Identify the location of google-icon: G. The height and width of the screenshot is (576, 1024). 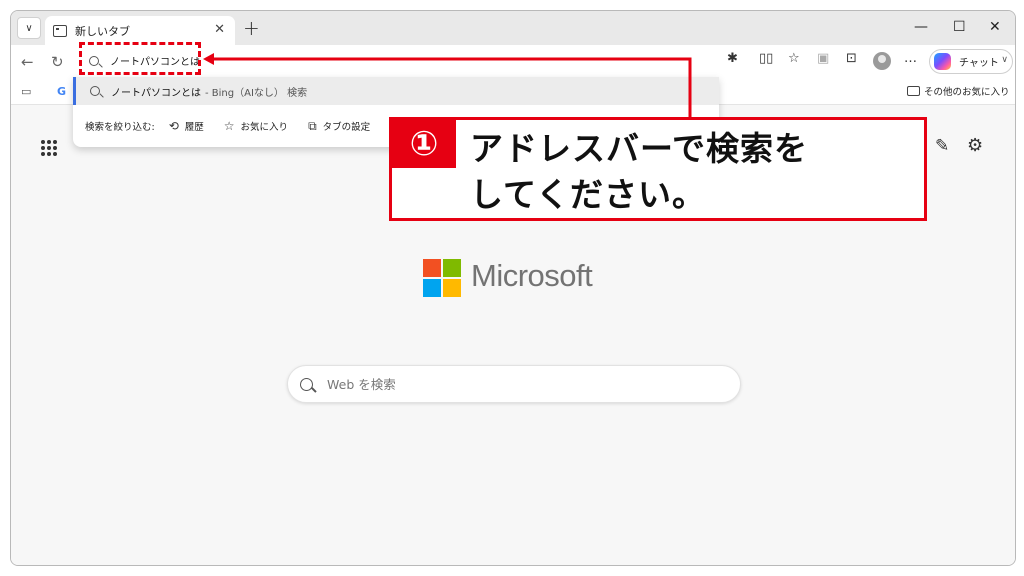
(61, 91).